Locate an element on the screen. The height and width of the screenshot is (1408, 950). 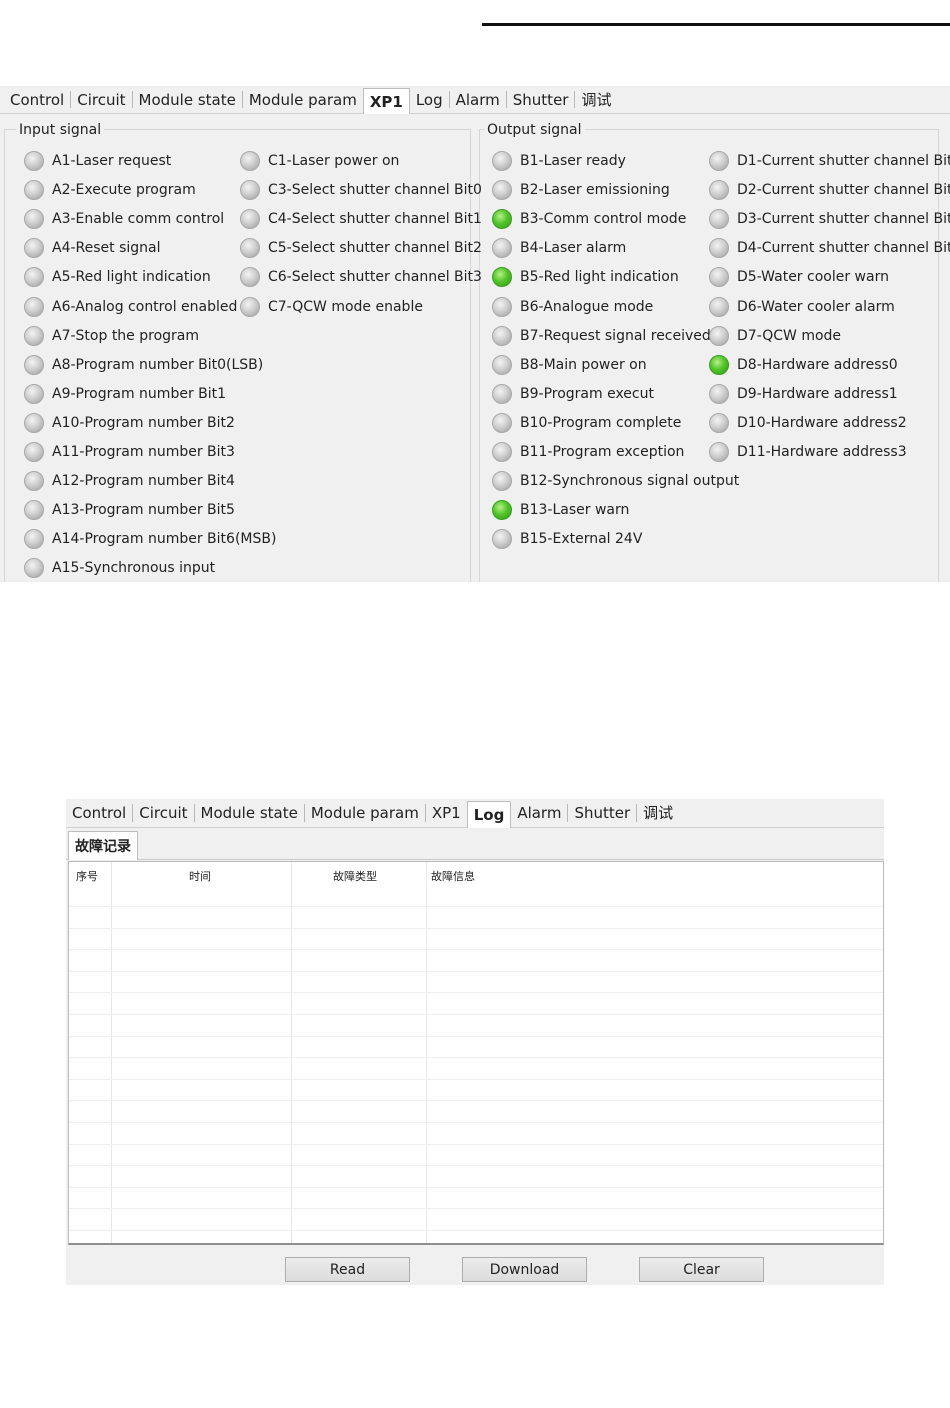
signal-row: B12-Synchronous signal output is located at coordinates (616, 481).